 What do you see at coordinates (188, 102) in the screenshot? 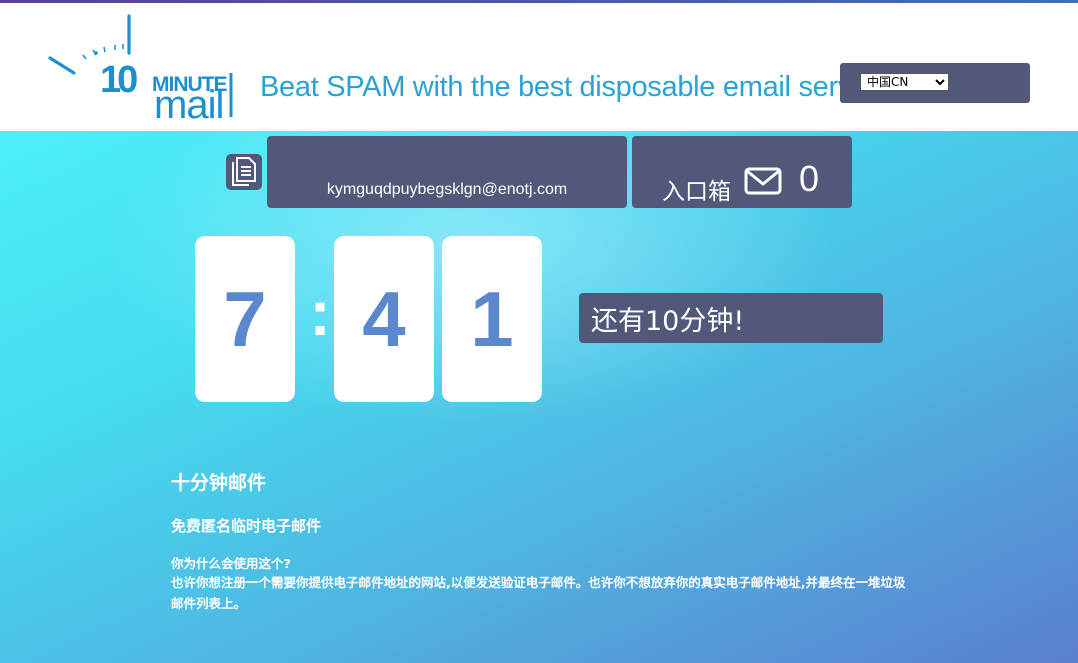
I see `logo-word-mail: mail` at bounding box center [188, 102].